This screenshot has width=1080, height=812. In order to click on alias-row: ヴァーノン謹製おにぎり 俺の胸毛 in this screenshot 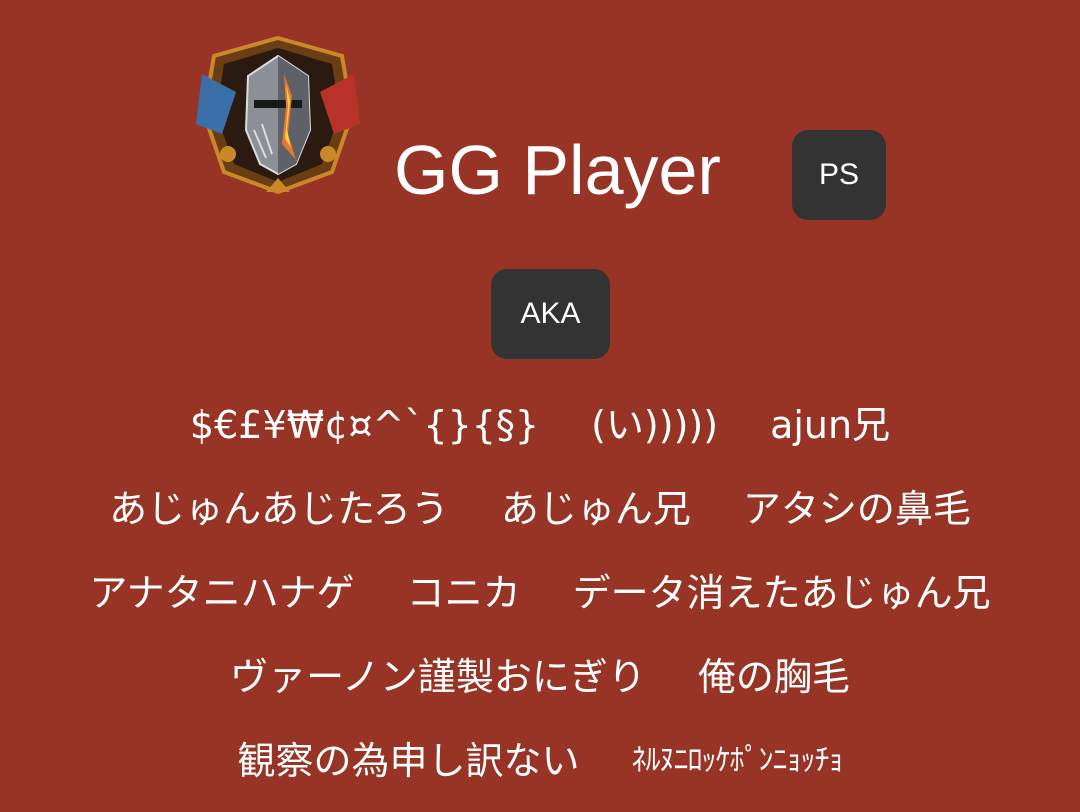, I will do `click(540, 686)`.